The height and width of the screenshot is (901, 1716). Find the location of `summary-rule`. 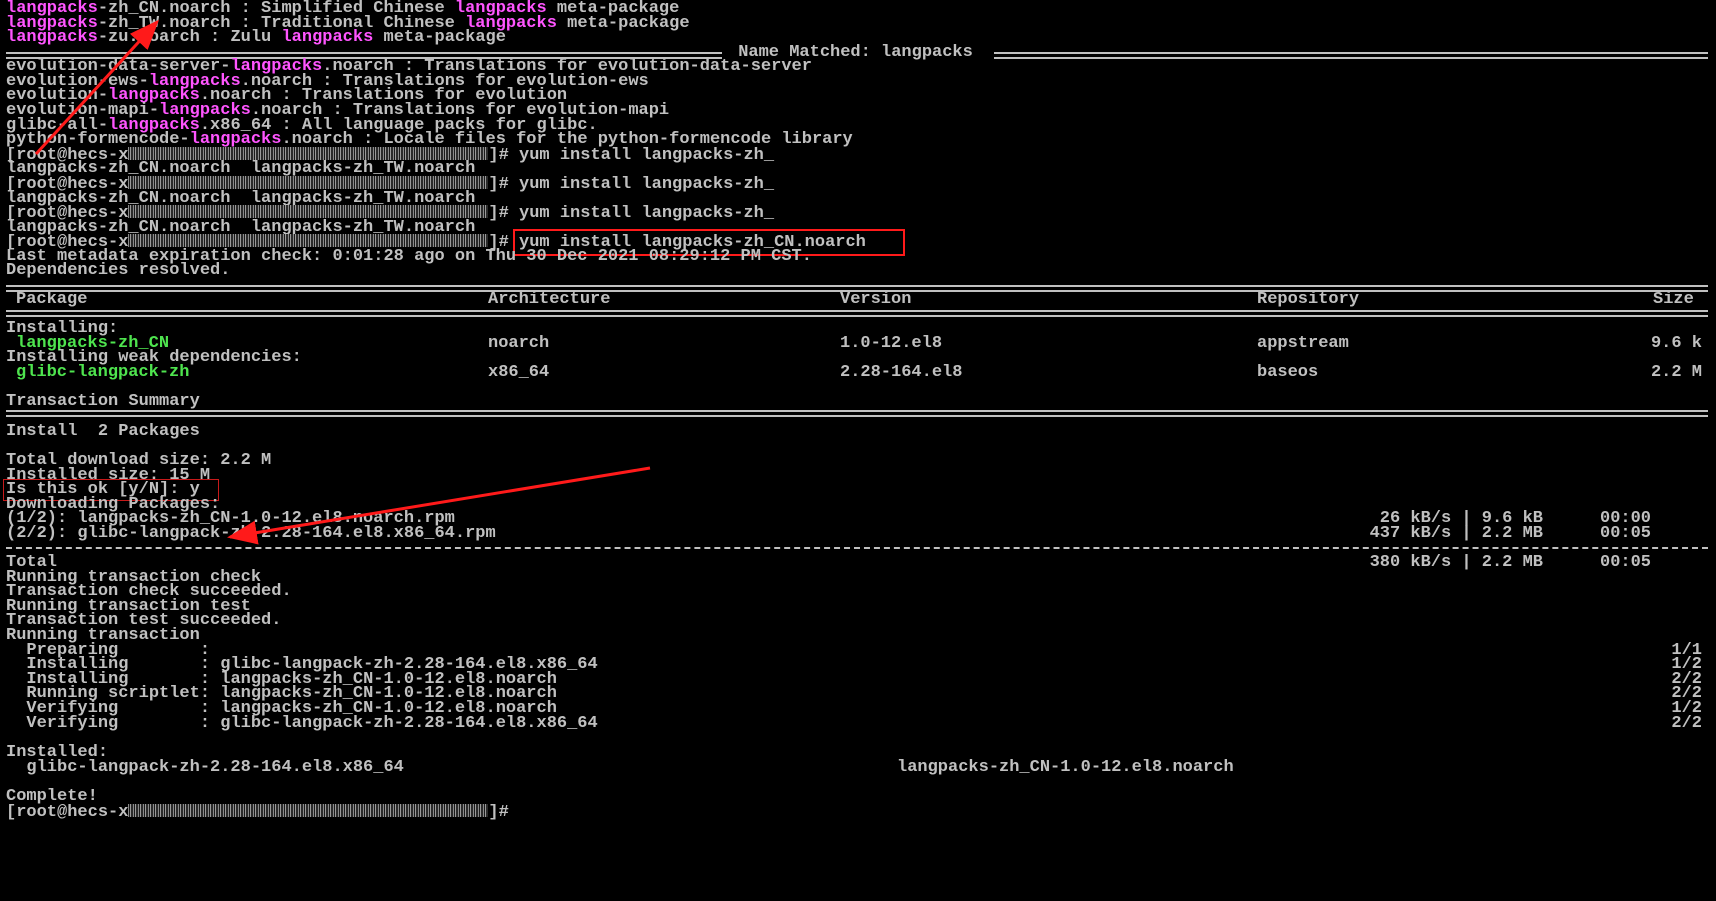

summary-rule is located at coordinates (857, 413).